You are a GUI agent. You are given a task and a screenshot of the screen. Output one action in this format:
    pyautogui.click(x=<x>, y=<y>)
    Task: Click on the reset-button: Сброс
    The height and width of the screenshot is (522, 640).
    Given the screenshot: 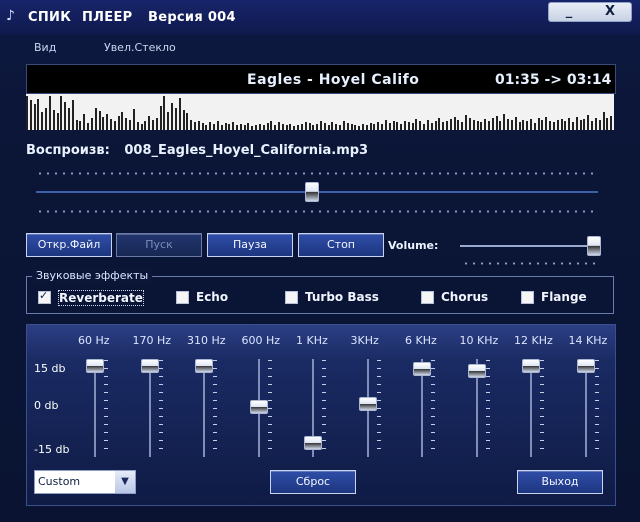 What is the action you would take?
    pyautogui.click(x=313, y=482)
    